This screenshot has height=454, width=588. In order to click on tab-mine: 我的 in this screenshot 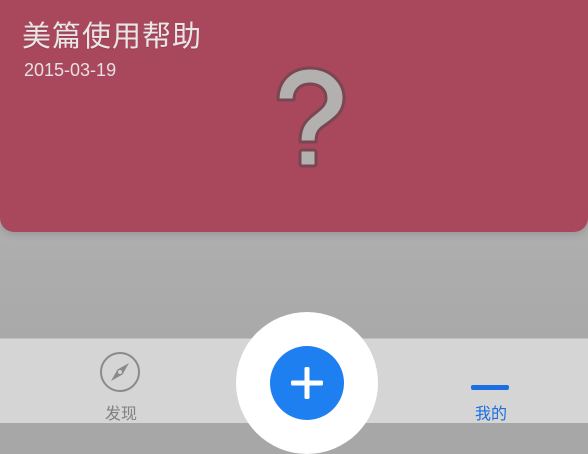, I will do `click(491, 401)`.